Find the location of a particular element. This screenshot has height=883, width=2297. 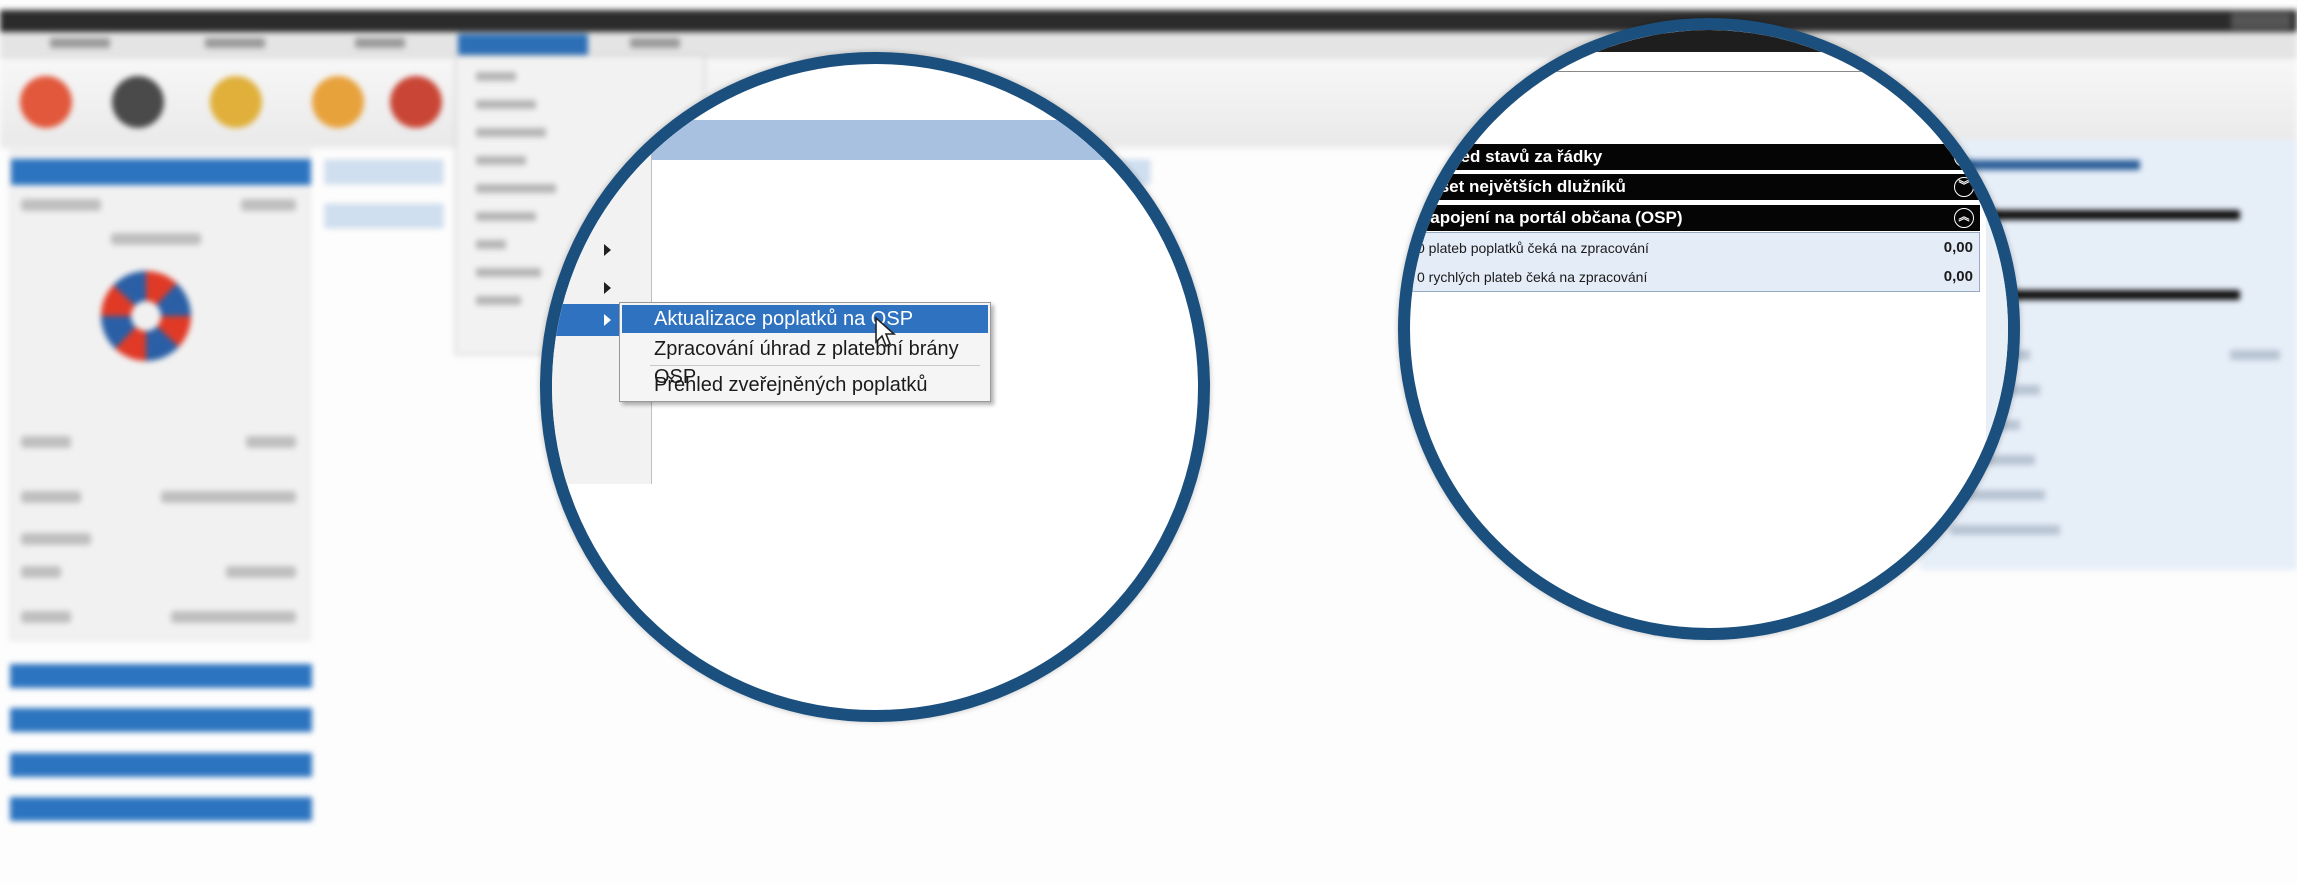

alert-icon is located at coordinates (416, 102).